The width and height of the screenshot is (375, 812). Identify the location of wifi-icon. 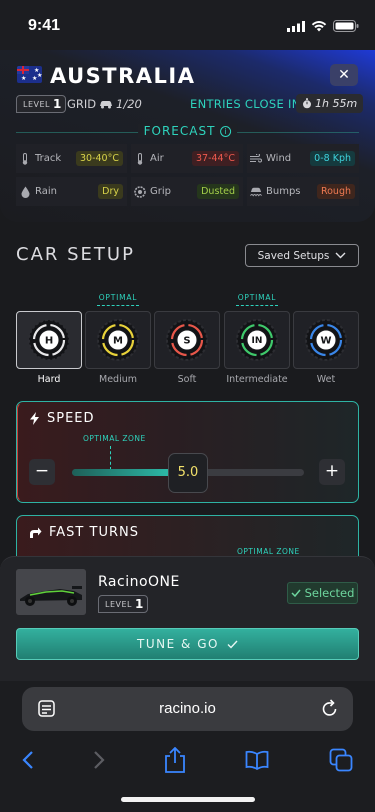
(319, 25).